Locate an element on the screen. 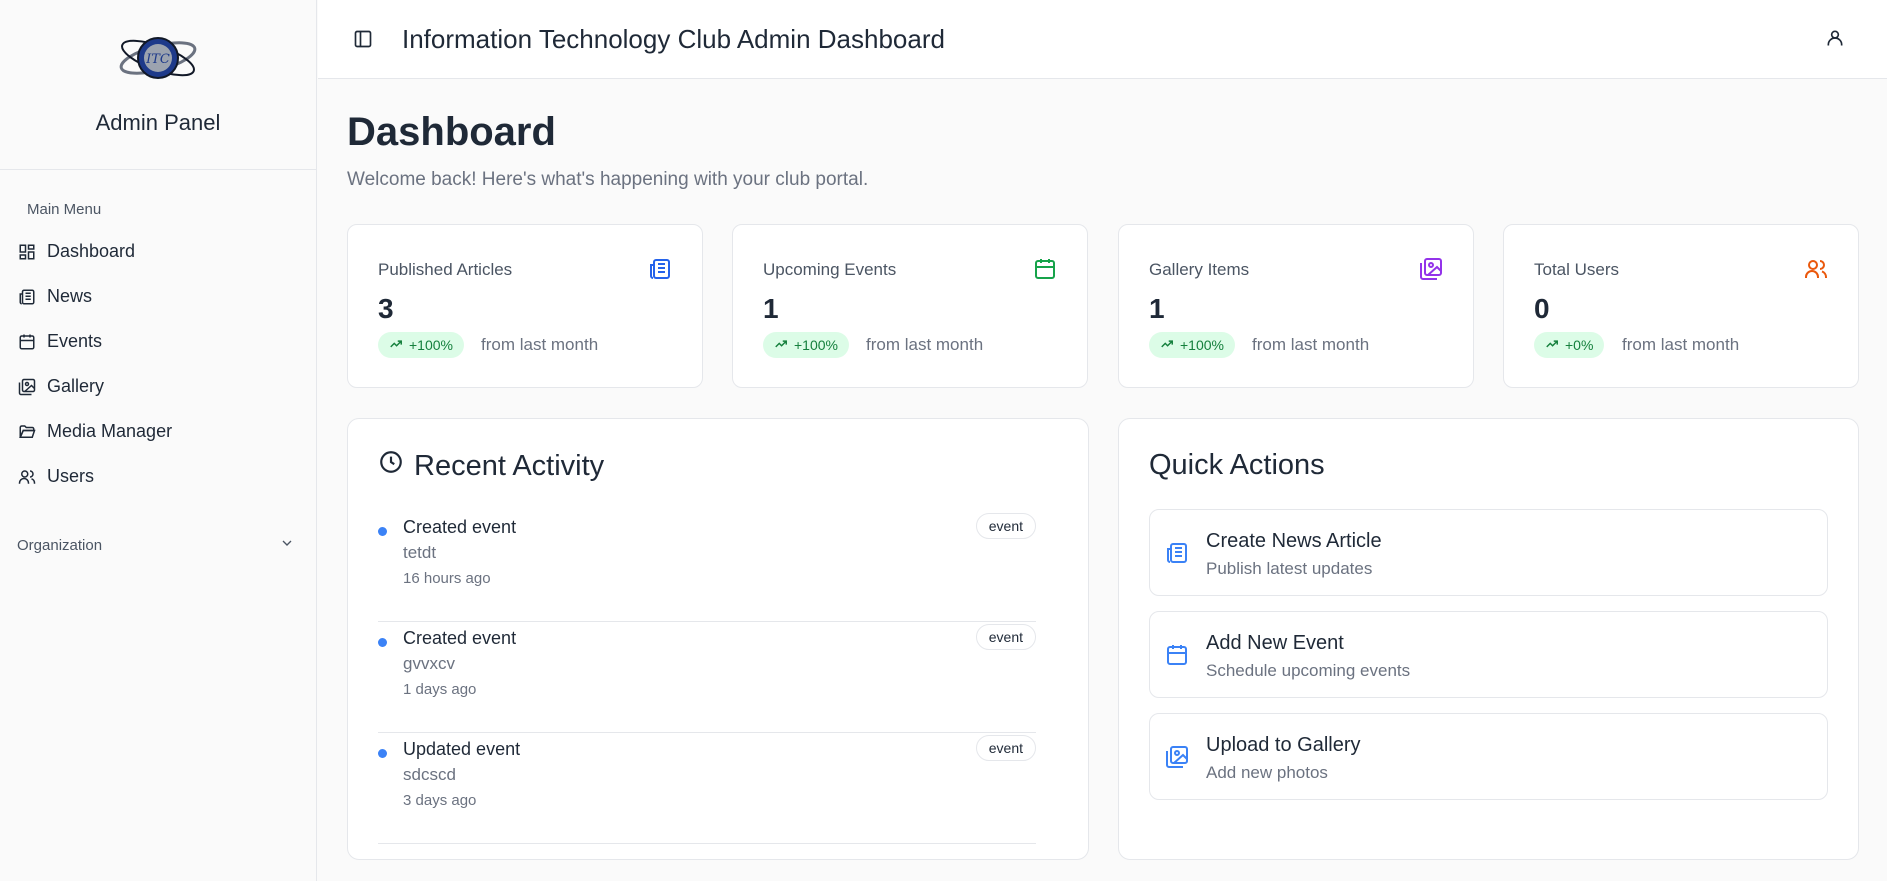  stat-change-badge: +0% is located at coordinates (1569, 345).